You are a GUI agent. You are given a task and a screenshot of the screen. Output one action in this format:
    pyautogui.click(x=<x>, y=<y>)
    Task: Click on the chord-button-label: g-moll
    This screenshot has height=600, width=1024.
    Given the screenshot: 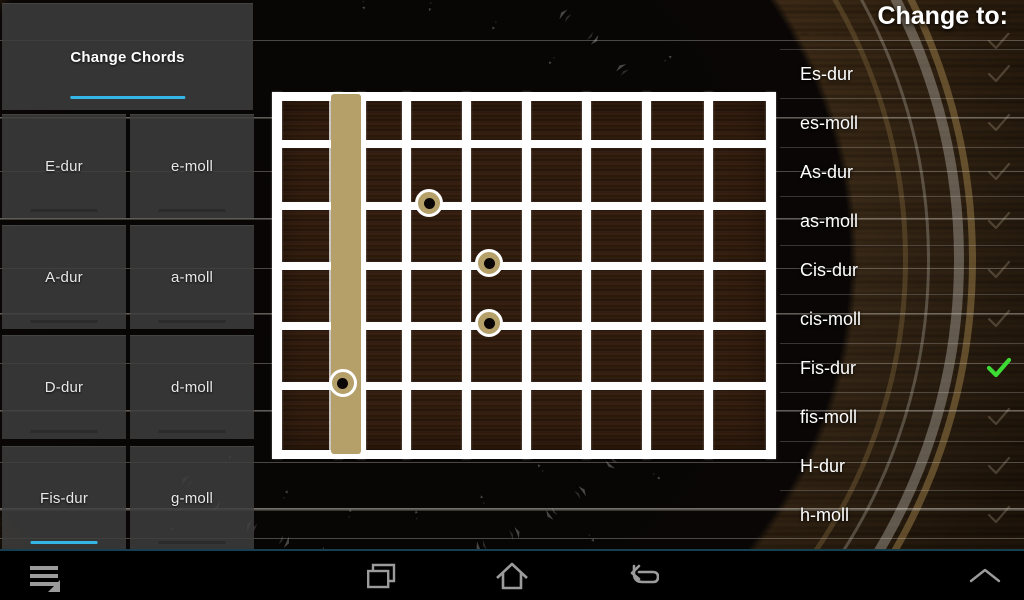 What is the action you would take?
    pyautogui.click(x=192, y=498)
    